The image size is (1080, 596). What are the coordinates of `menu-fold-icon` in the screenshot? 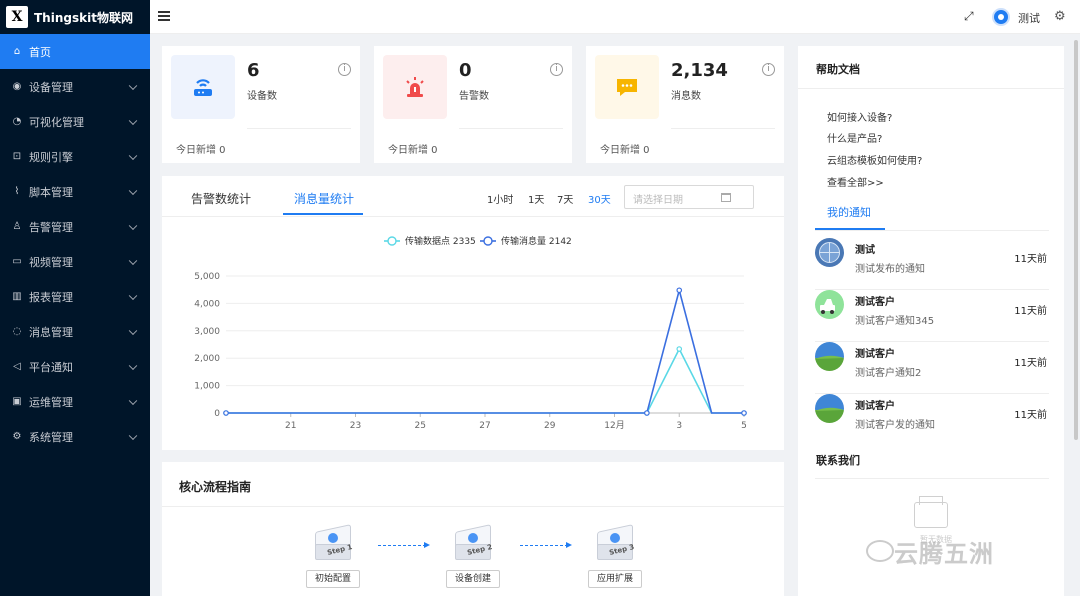 It's located at (164, 16).